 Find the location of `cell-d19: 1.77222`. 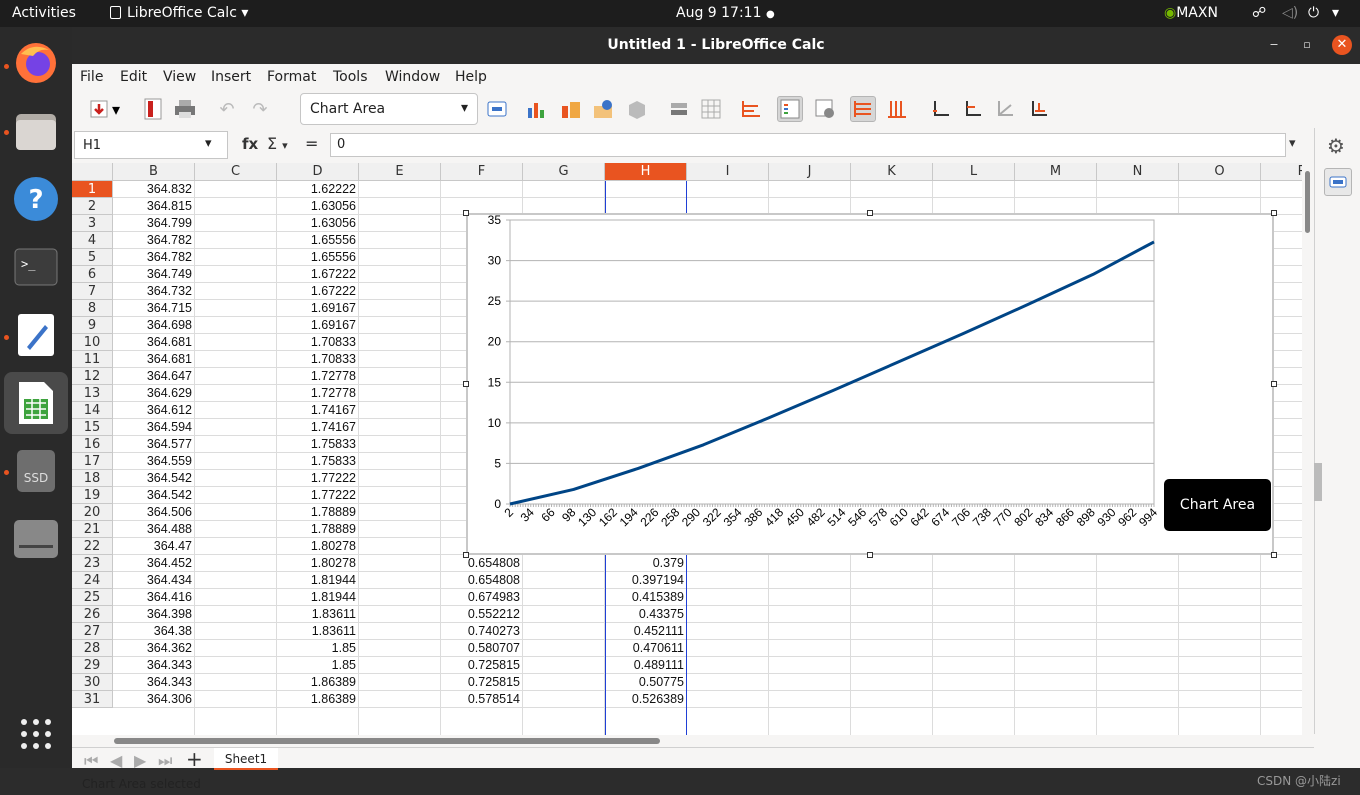

cell-d19: 1.77222 is located at coordinates (318, 495).